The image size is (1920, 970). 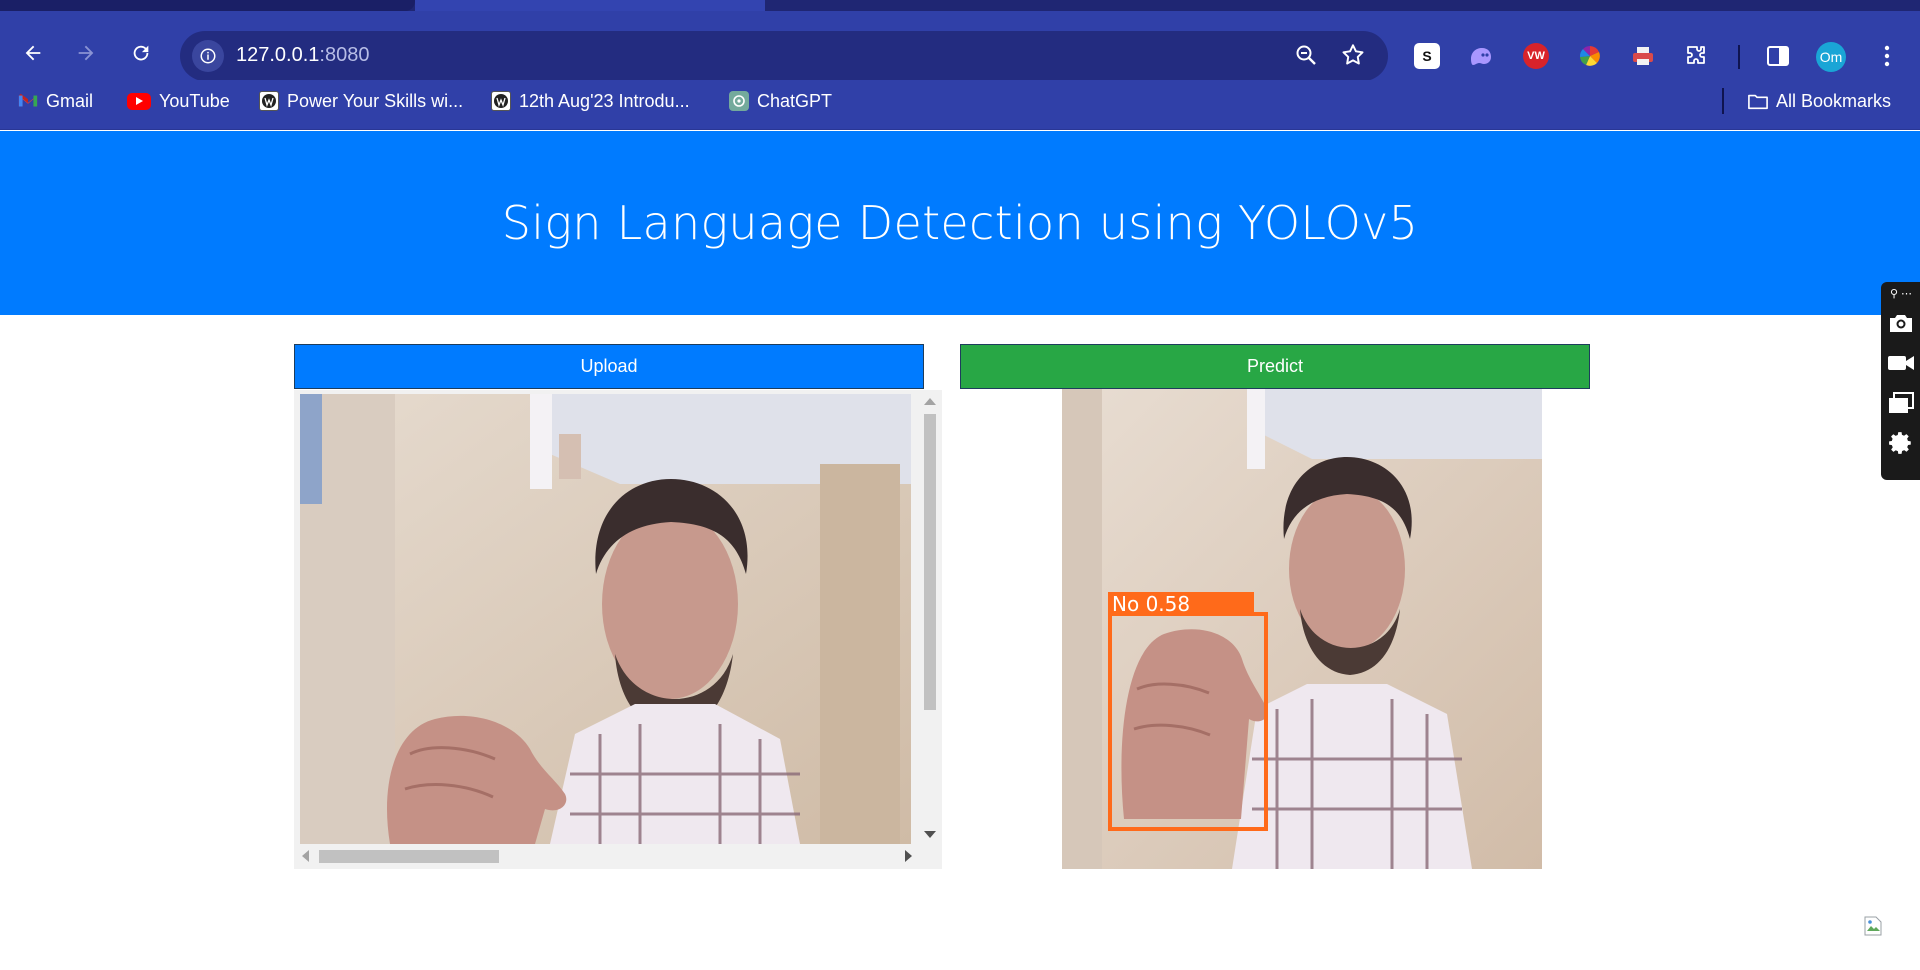 I want to click on gmail-icon, so click(x=28, y=101).